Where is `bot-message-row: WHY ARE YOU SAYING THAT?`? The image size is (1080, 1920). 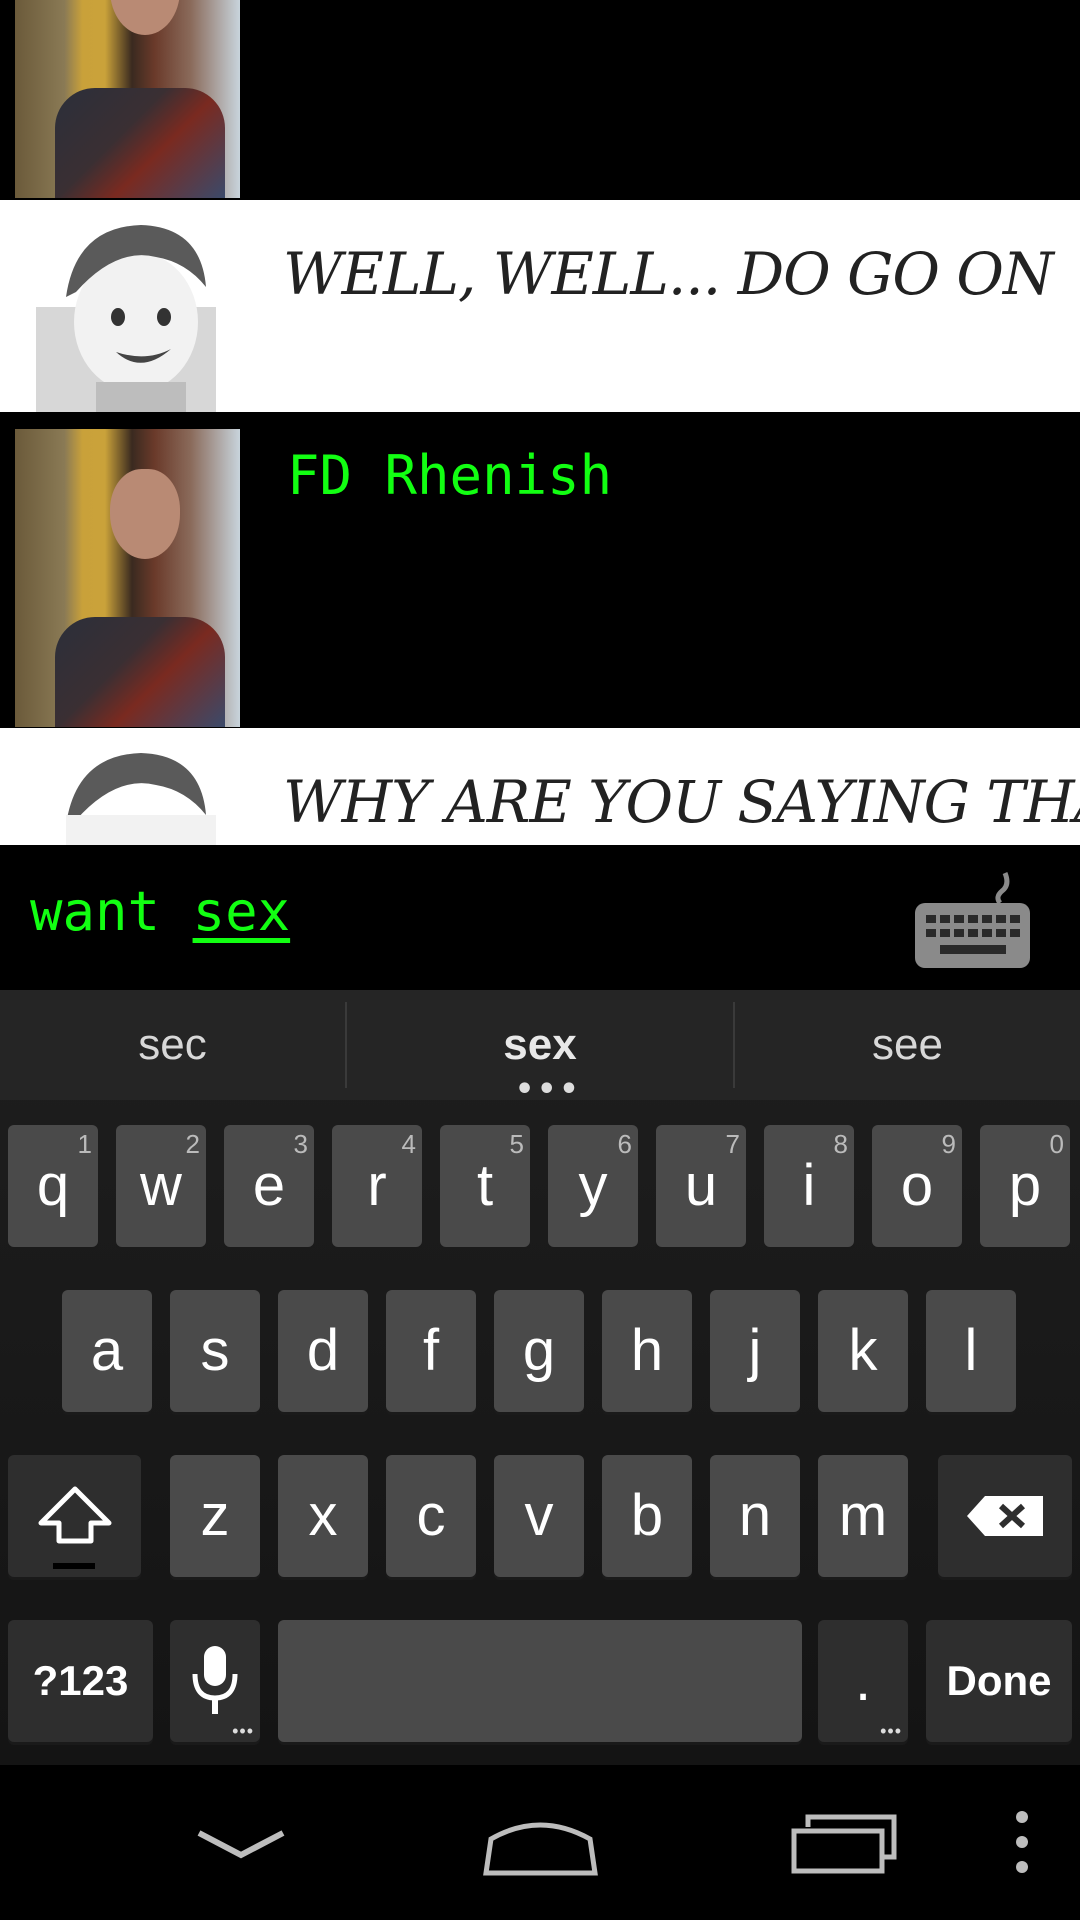
bot-message-row: WHY ARE YOU SAYING THAT? is located at coordinates (540, 786).